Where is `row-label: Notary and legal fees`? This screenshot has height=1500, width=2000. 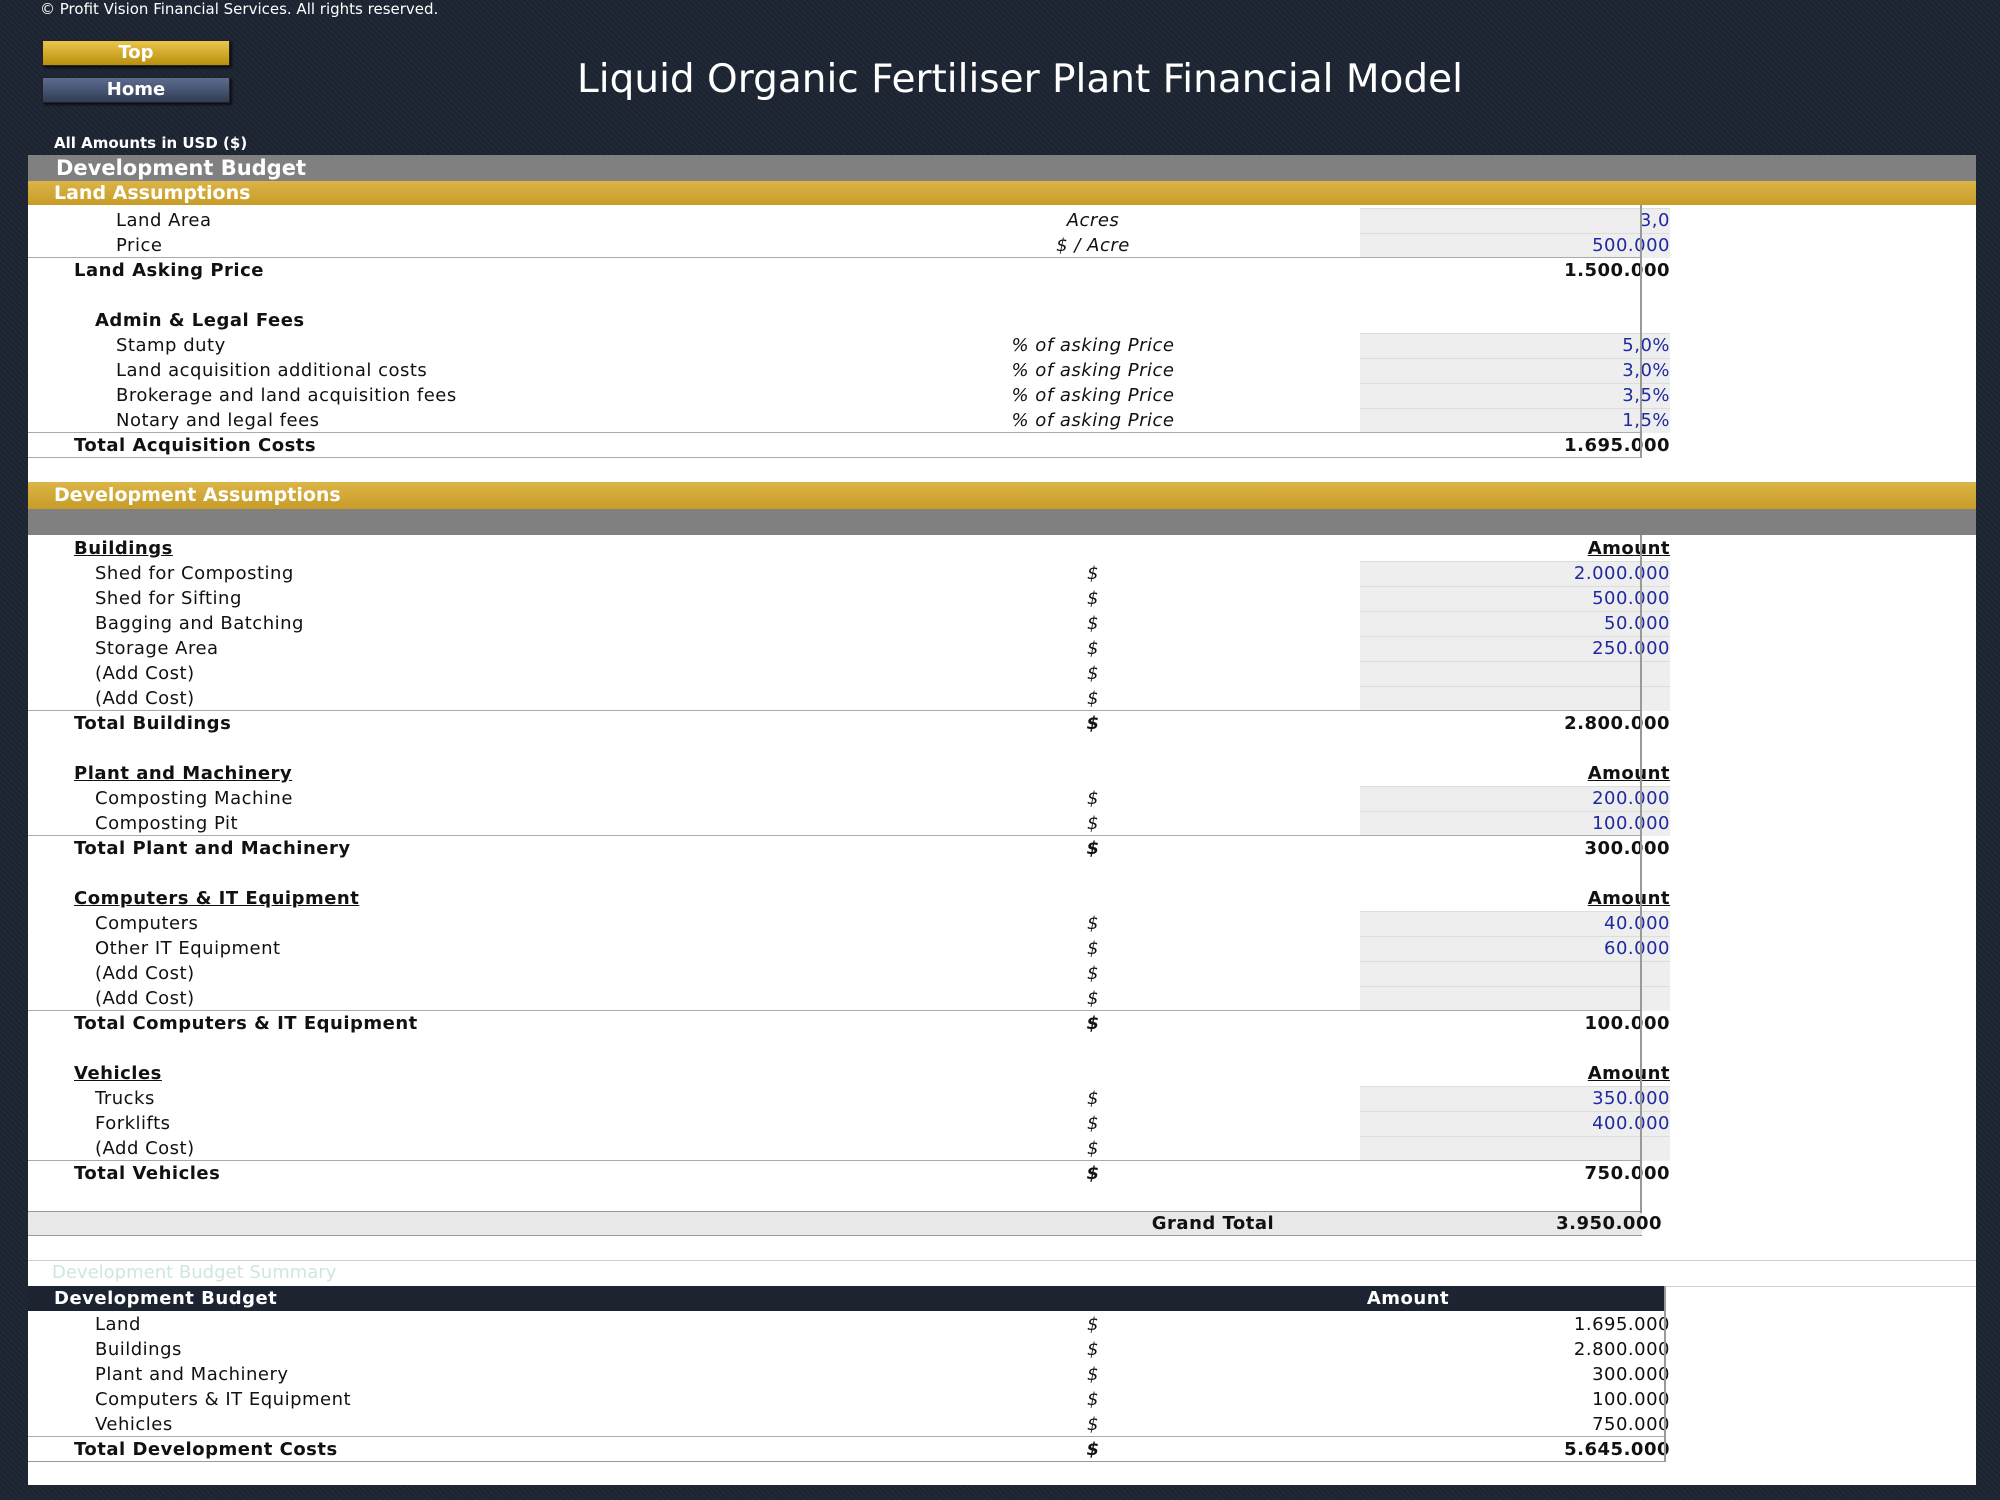 row-label: Notary and legal fees is located at coordinates (218, 420).